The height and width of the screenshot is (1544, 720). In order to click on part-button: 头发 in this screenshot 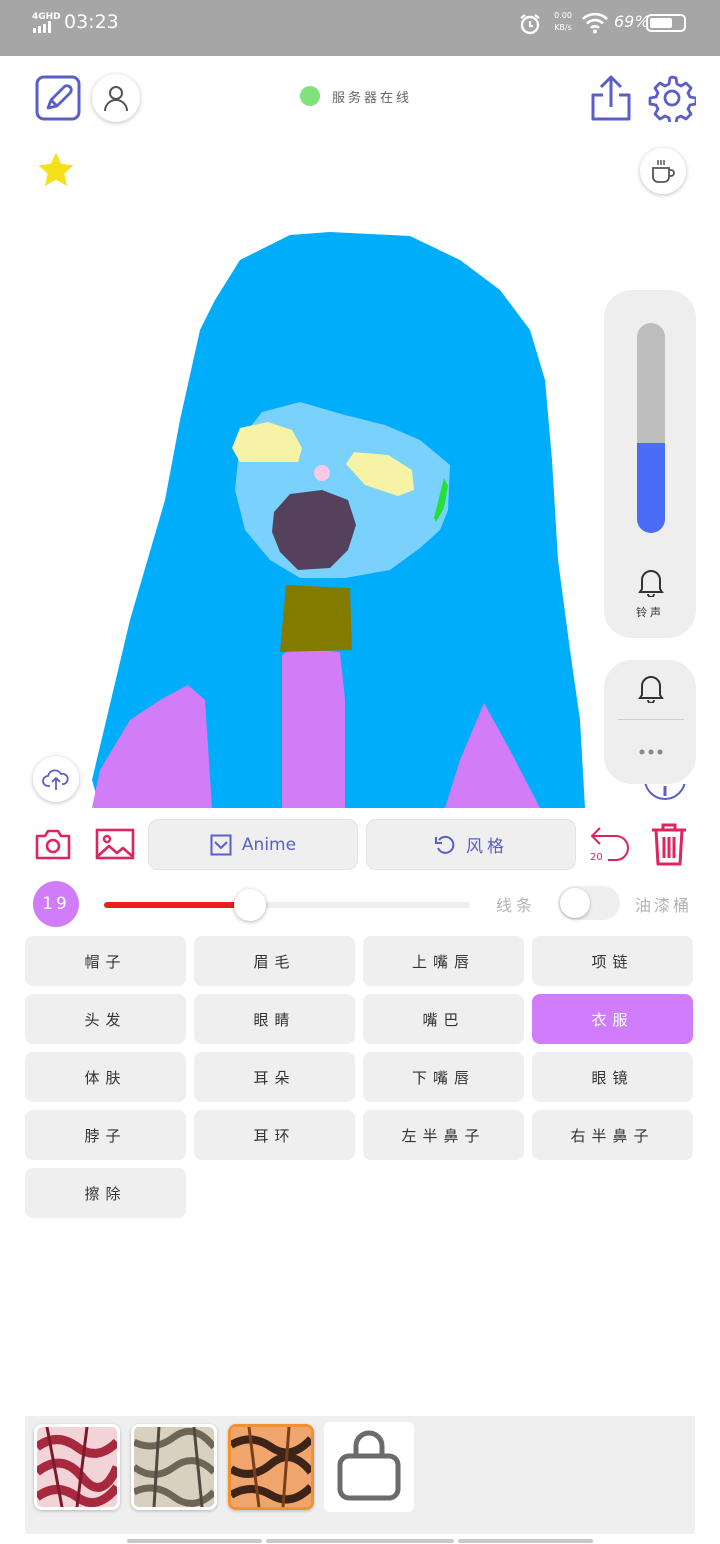, I will do `click(105, 1019)`.